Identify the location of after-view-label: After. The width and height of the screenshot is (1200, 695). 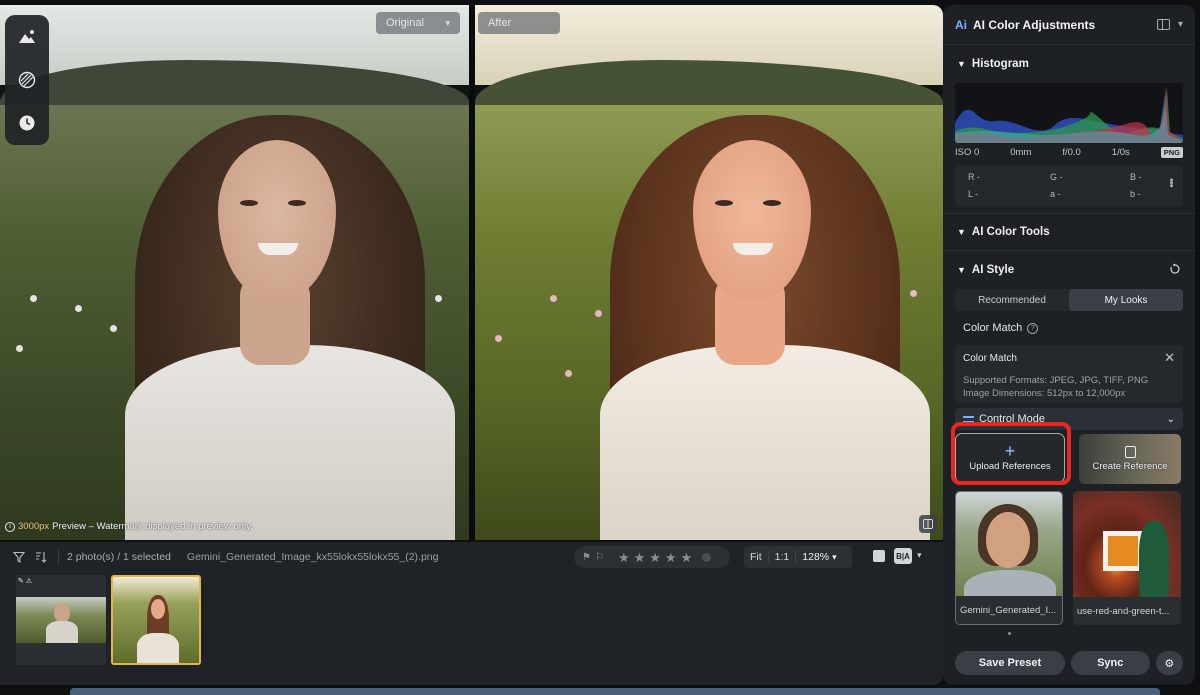
(519, 23).